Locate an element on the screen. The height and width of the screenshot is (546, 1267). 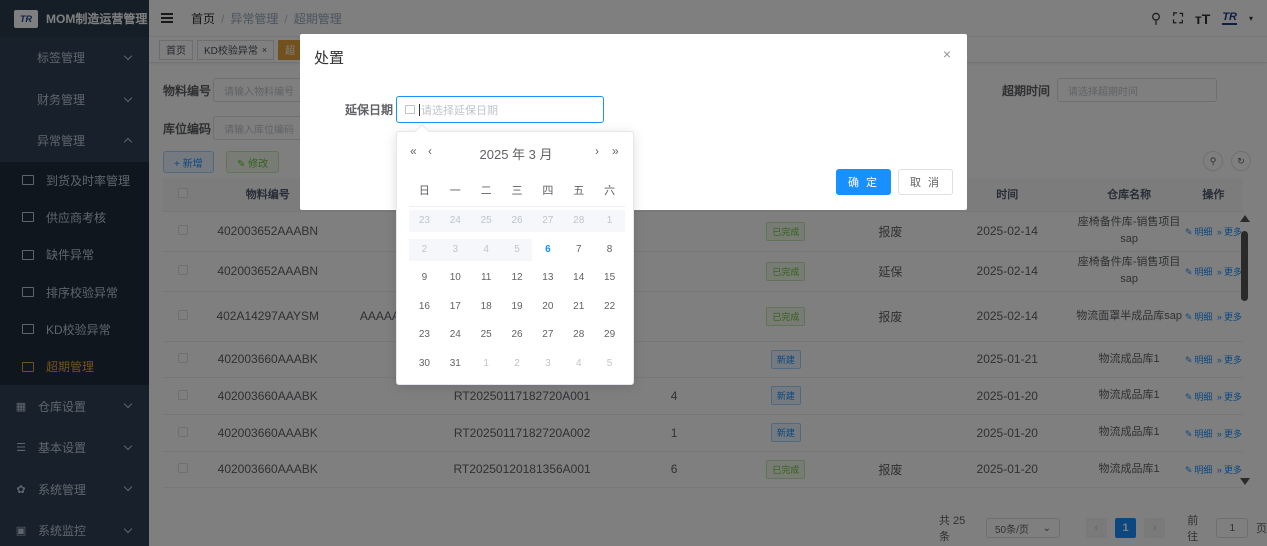
extend-date-input: 请选择延保日期 is located at coordinates (500, 109).